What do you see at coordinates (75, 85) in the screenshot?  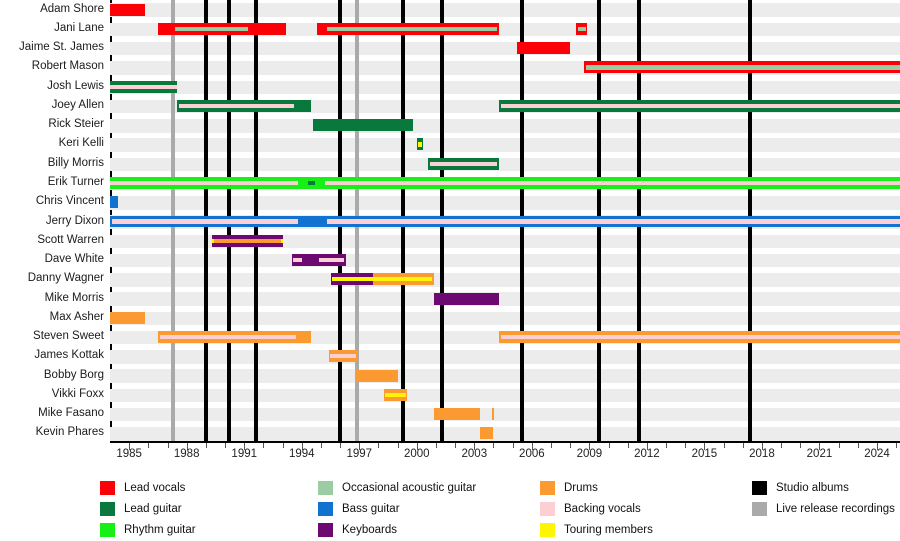 I see `row-label-josh-lewis: Josh Lewis` at bounding box center [75, 85].